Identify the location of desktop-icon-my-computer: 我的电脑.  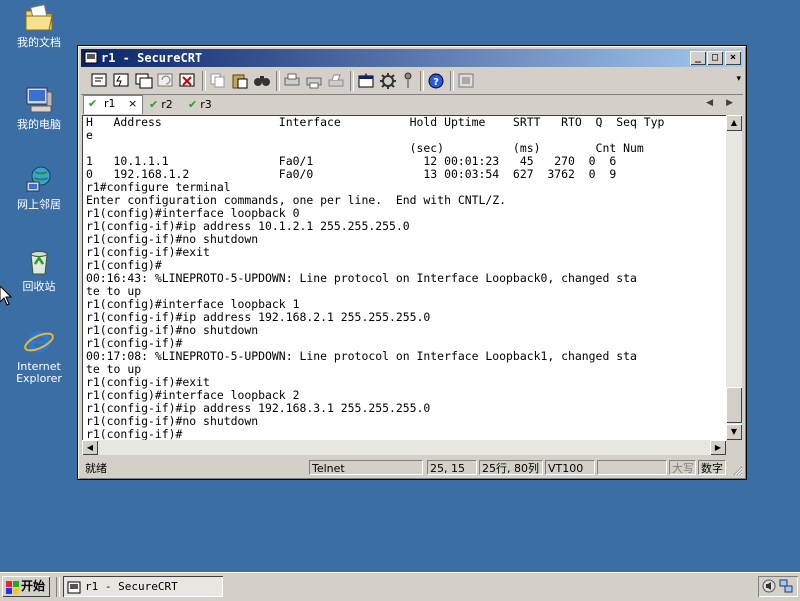
(39, 107).